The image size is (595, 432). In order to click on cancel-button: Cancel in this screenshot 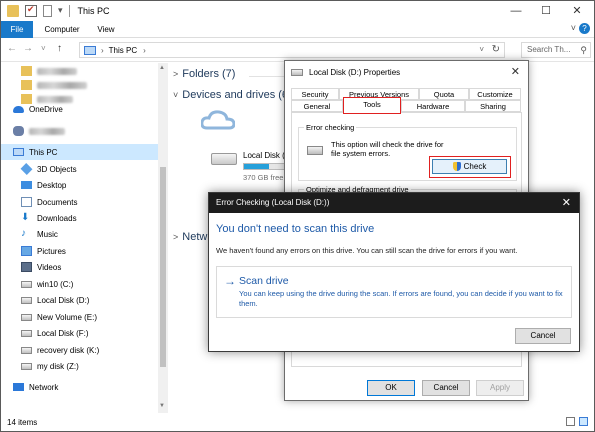, I will do `click(446, 388)`.